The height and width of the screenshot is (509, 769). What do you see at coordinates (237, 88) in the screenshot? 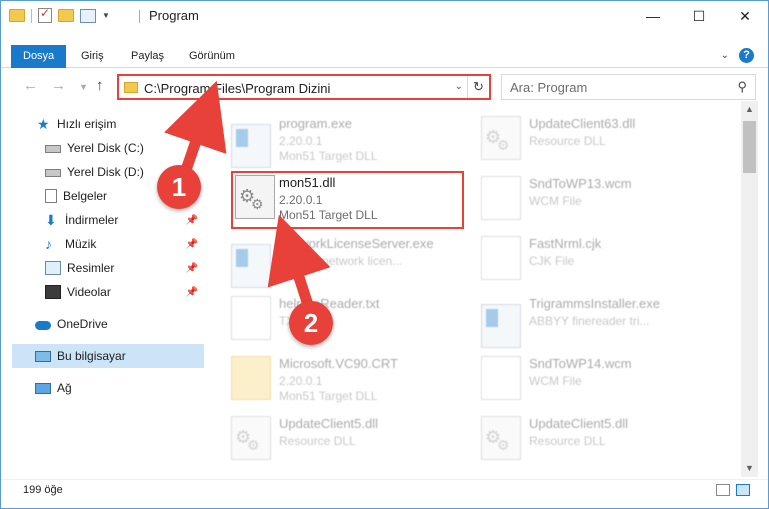
I see `address-path: C:\Program Files\Program Dizini` at bounding box center [237, 88].